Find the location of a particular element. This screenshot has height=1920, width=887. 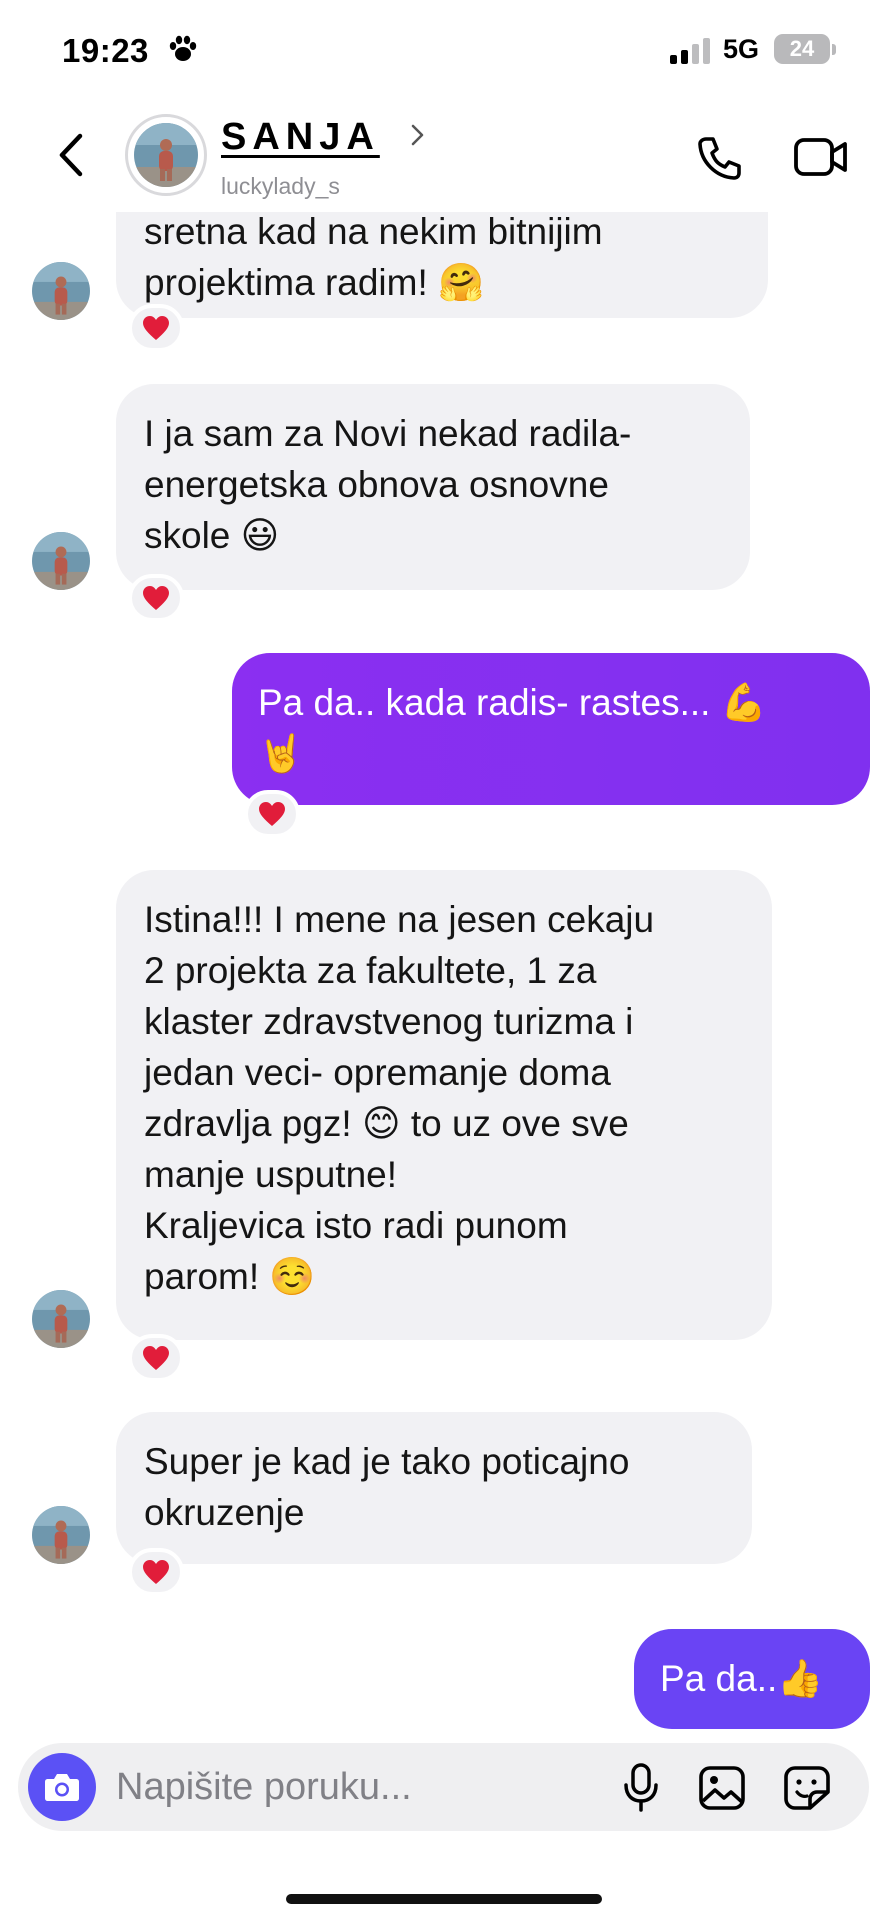

camera-button is located at coordinates (62, 1787).